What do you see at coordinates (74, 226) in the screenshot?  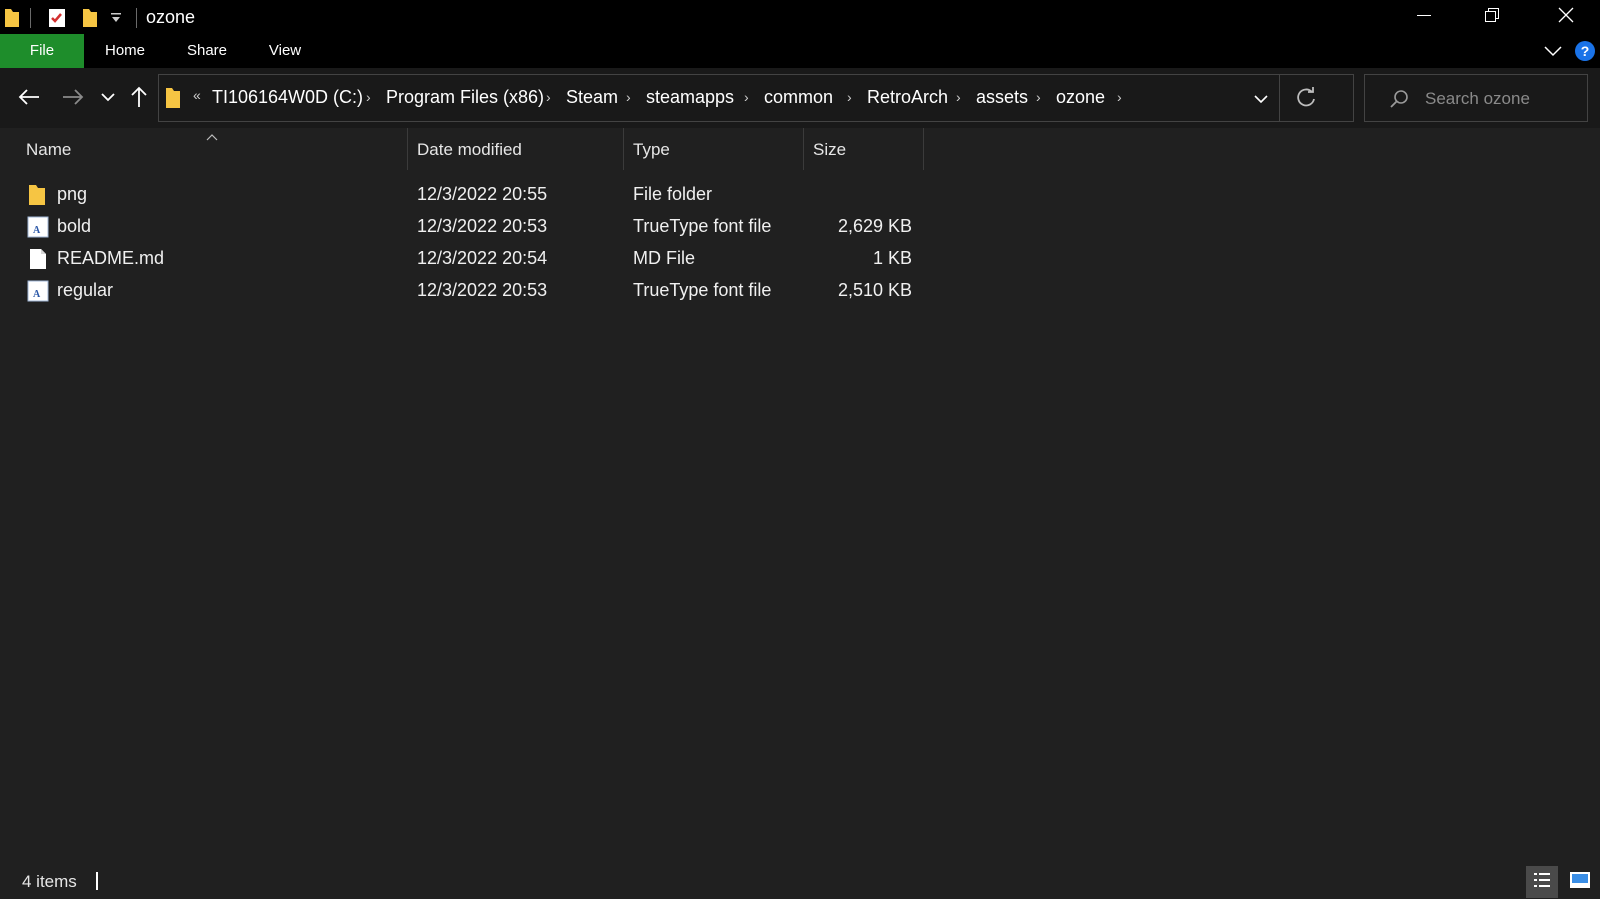 I see `file-name: bold` at bounding box center [74, 226].